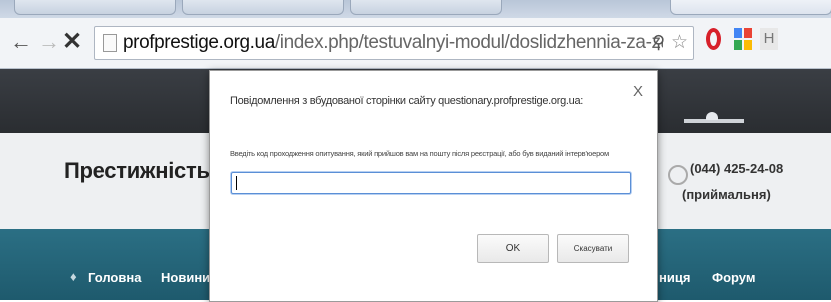  I want to click on phone-number: (044) 425-24-08, so click(737, 168).